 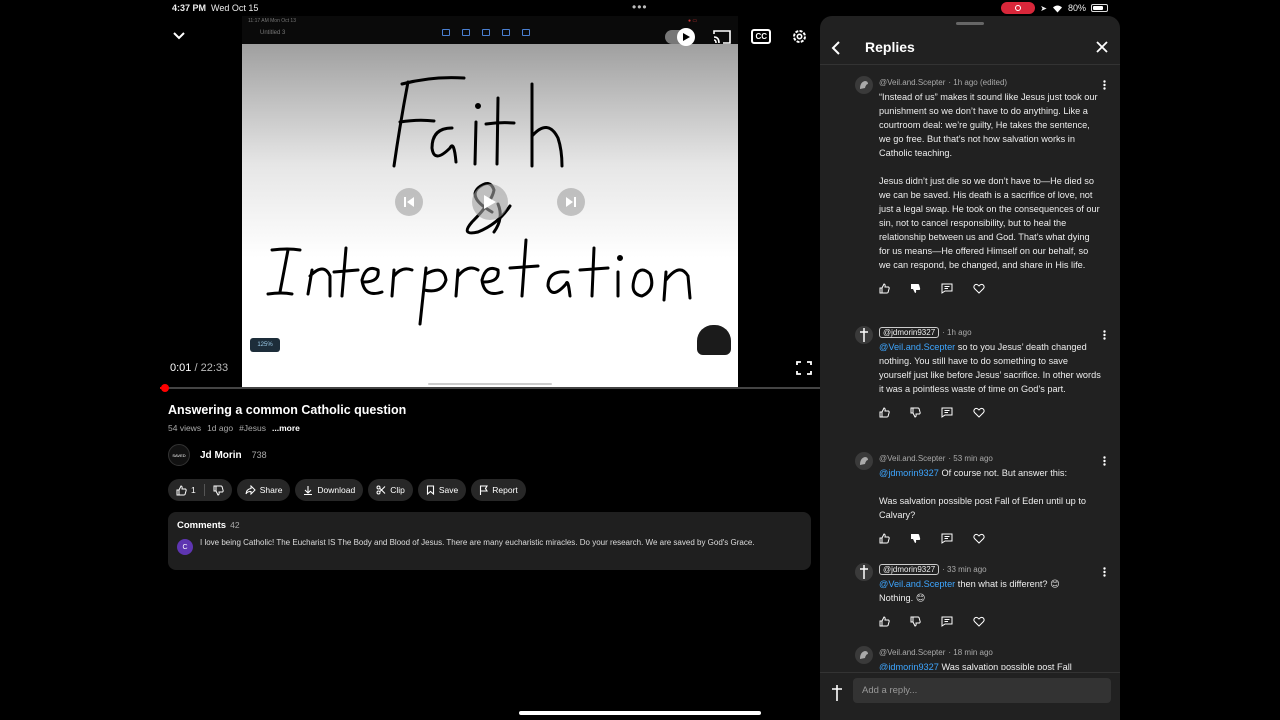 What do you see at coordinates (490, 30) in the screenshot?
I see `recorded-app-topbar: 11:17 AM Mon Oct 13 ● ▭ Untitled 3` at bounding box center [490, 30].